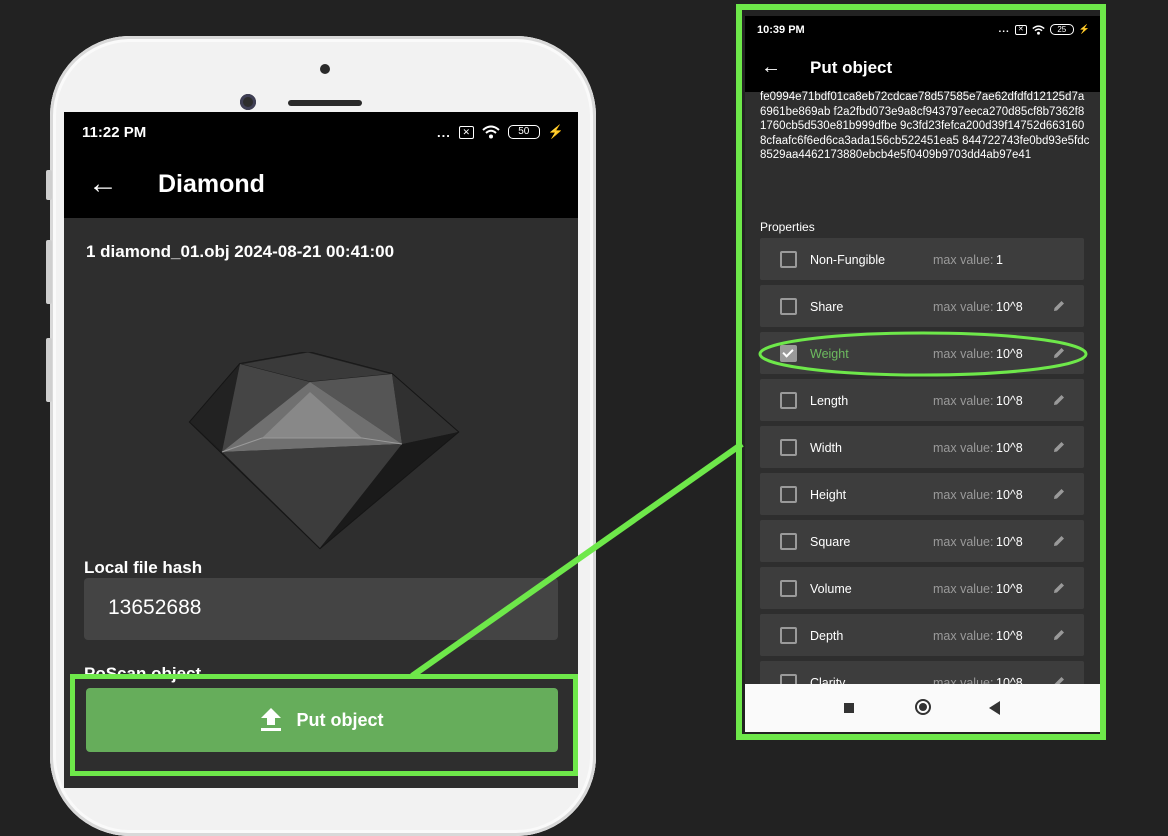  Describe the element at coordinates (771, 67) in the screenshot. I see `arrow-left-icon: ←` at that location.